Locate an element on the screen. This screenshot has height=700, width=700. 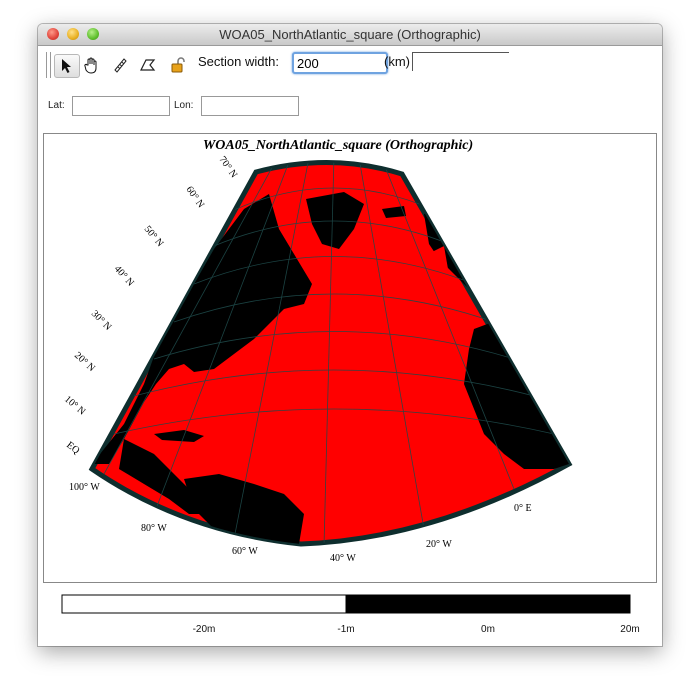
lon-label-0e: 0° E is located at coordinates (523, 508).